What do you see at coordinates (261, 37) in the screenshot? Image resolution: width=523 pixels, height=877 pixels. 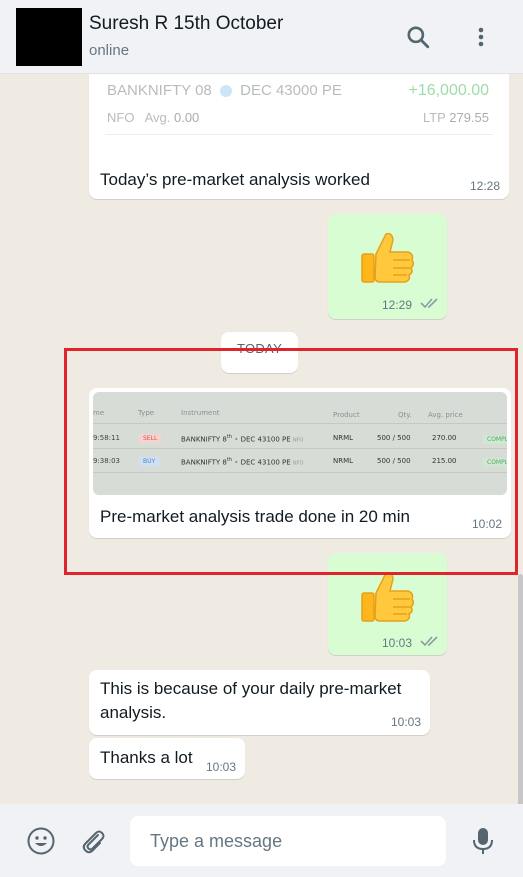 I see `chat-header: Suresh R 15th October online` at bounding box center [261, 37].